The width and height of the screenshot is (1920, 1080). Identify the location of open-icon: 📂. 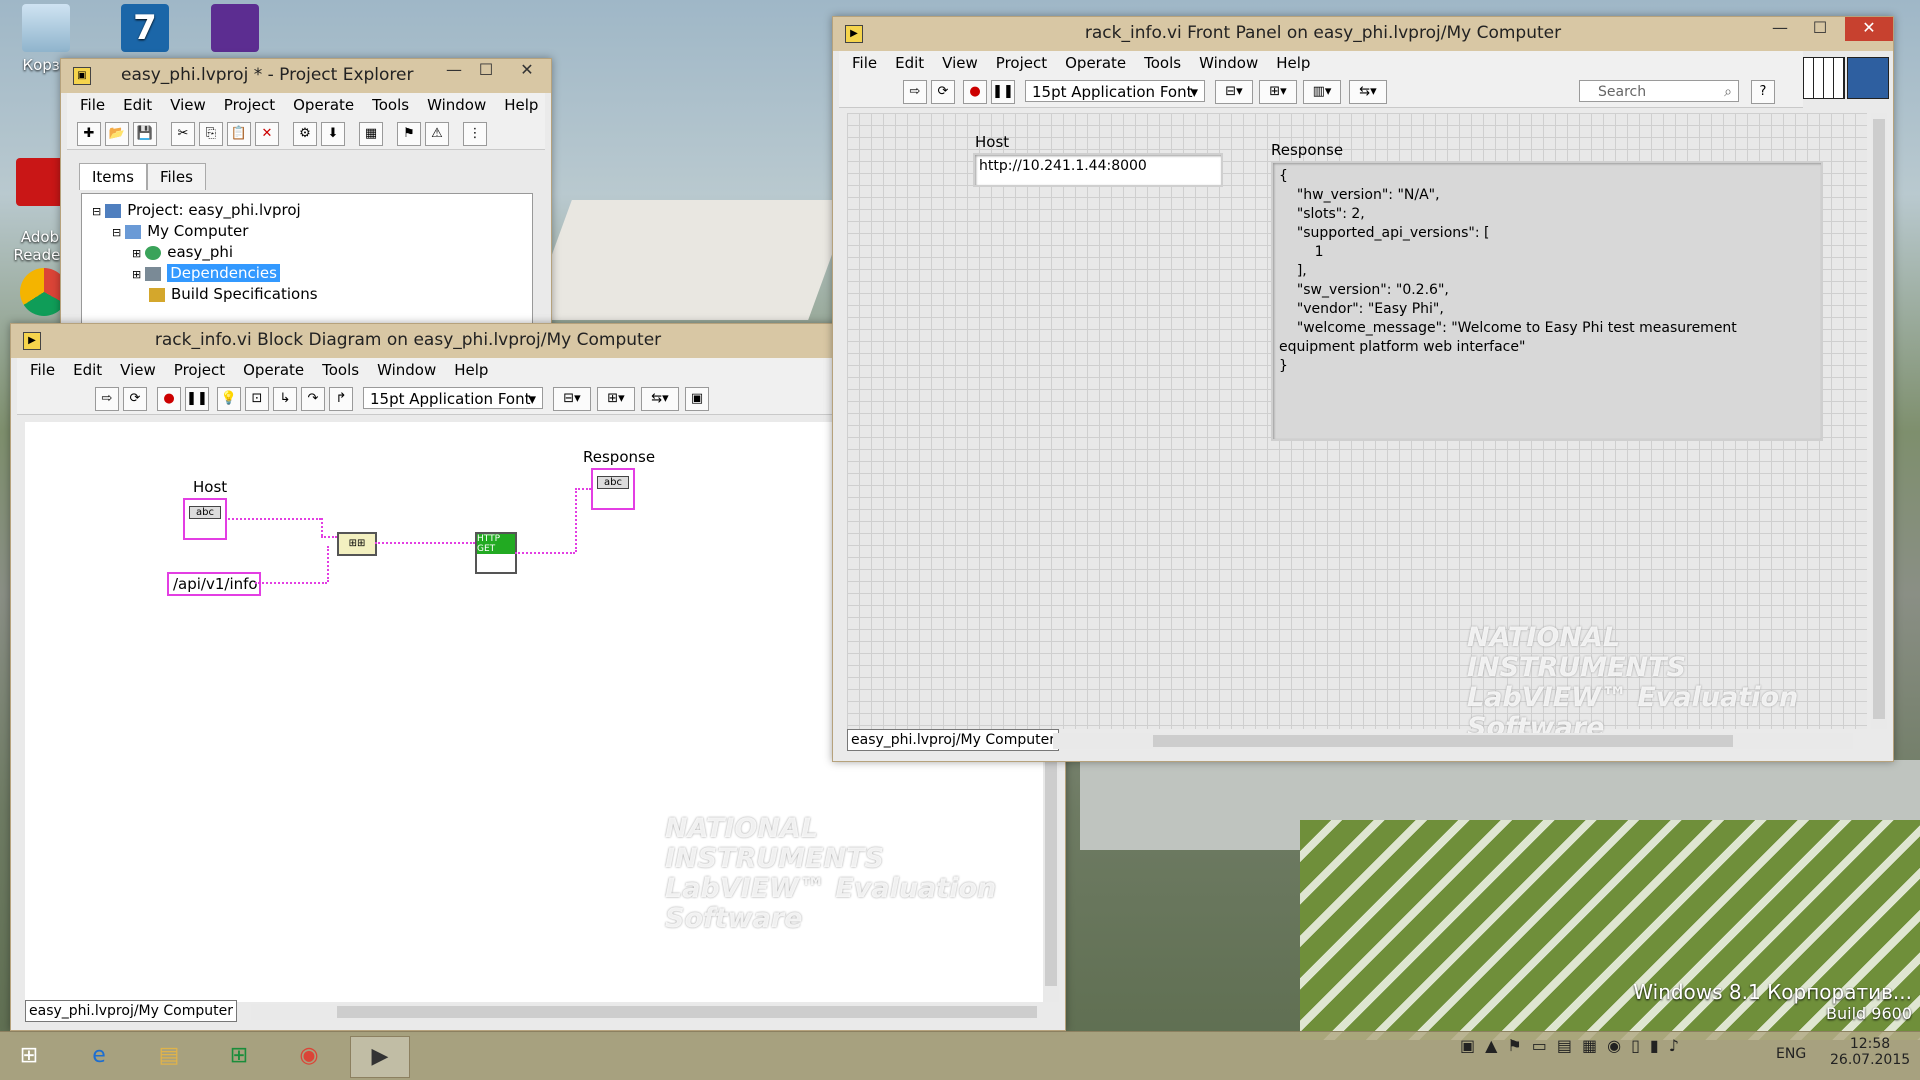
(117, 134).